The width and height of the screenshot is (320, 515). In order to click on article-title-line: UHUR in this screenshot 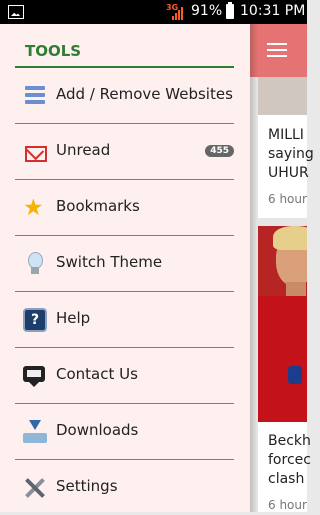, I will do `click(288, 173)`.